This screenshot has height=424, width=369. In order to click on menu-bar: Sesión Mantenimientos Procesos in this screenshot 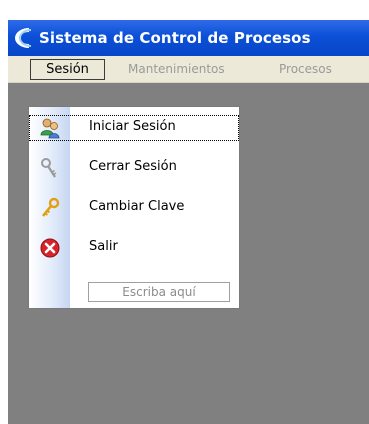, I will do `click(188, 69)`.